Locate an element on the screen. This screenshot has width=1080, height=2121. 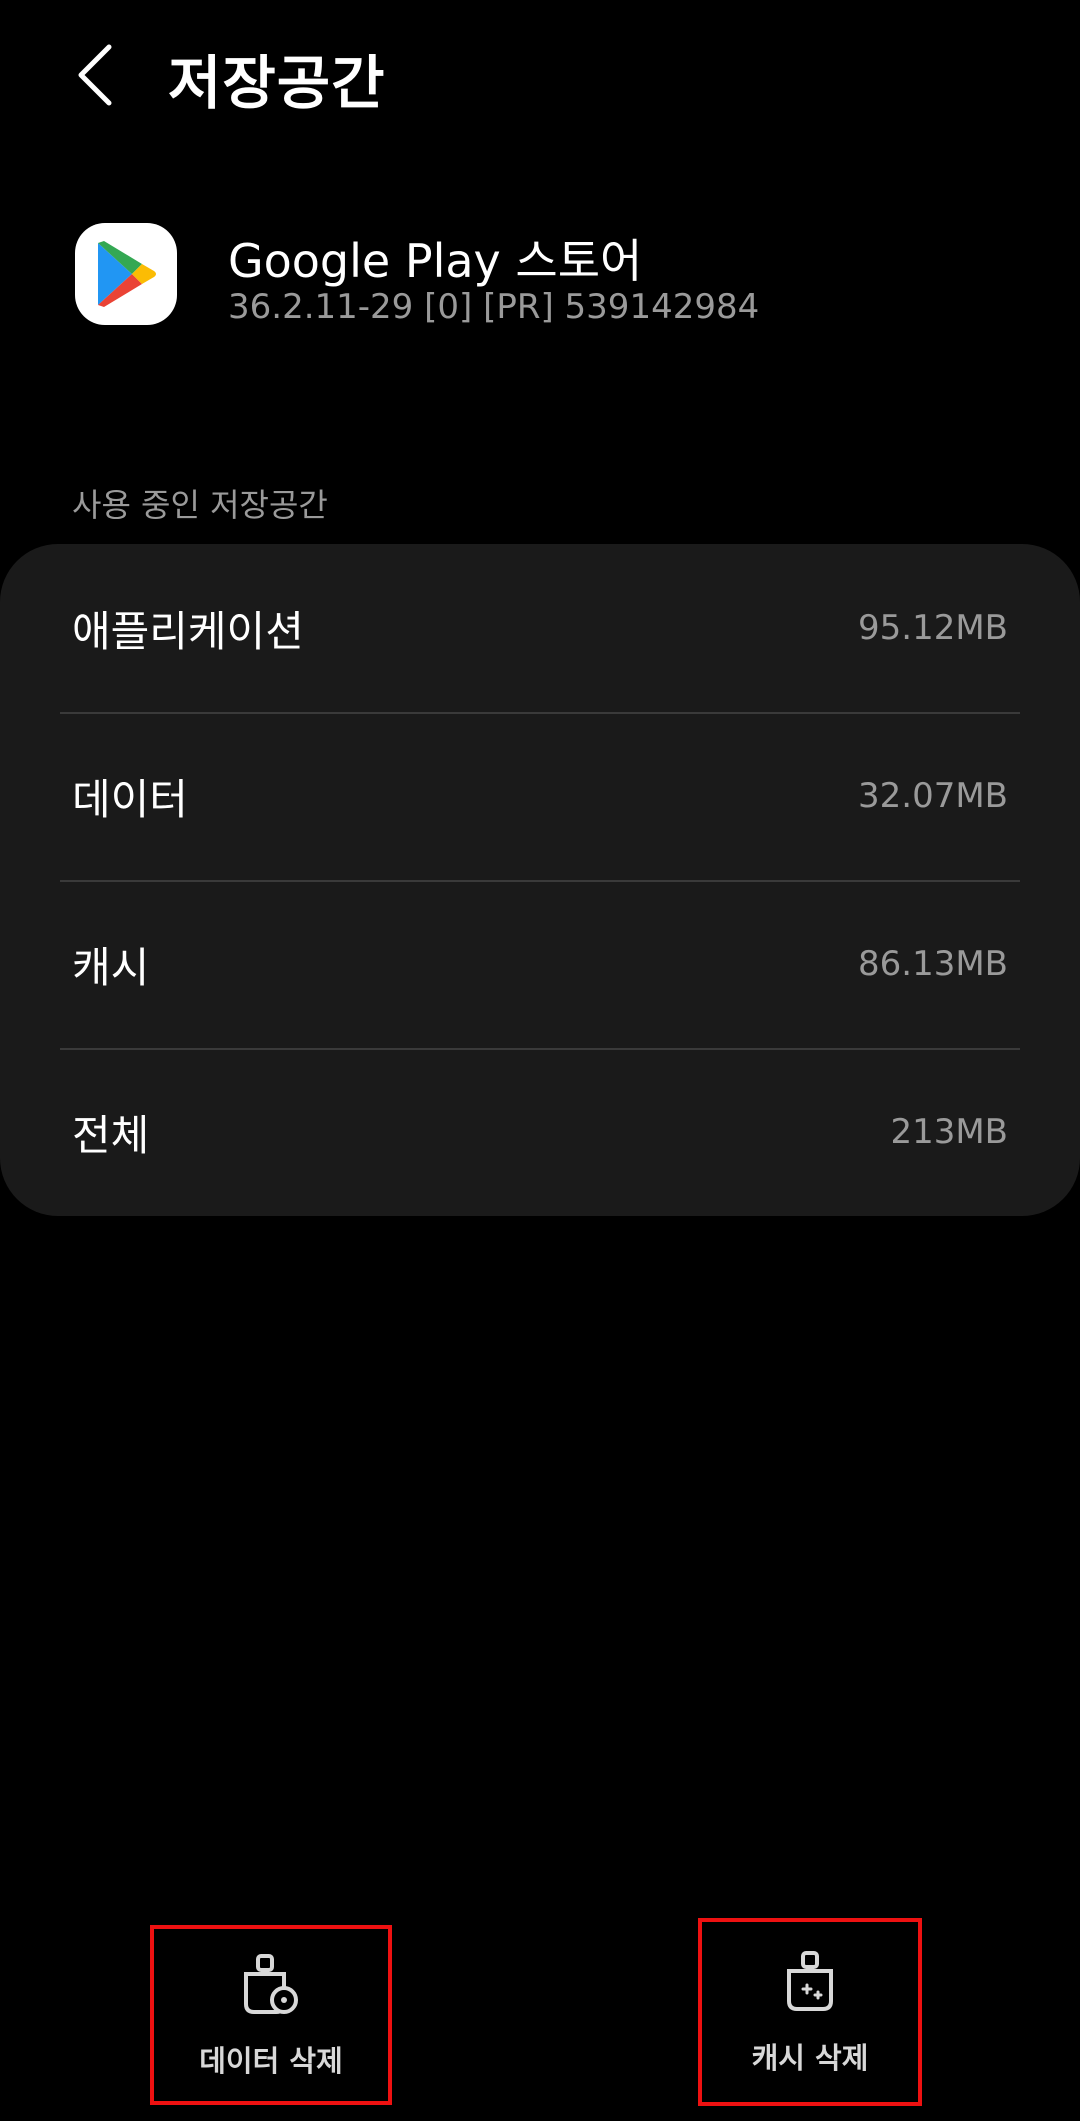
row-label: 애플리케이션 is located at coordinates (188, 631).